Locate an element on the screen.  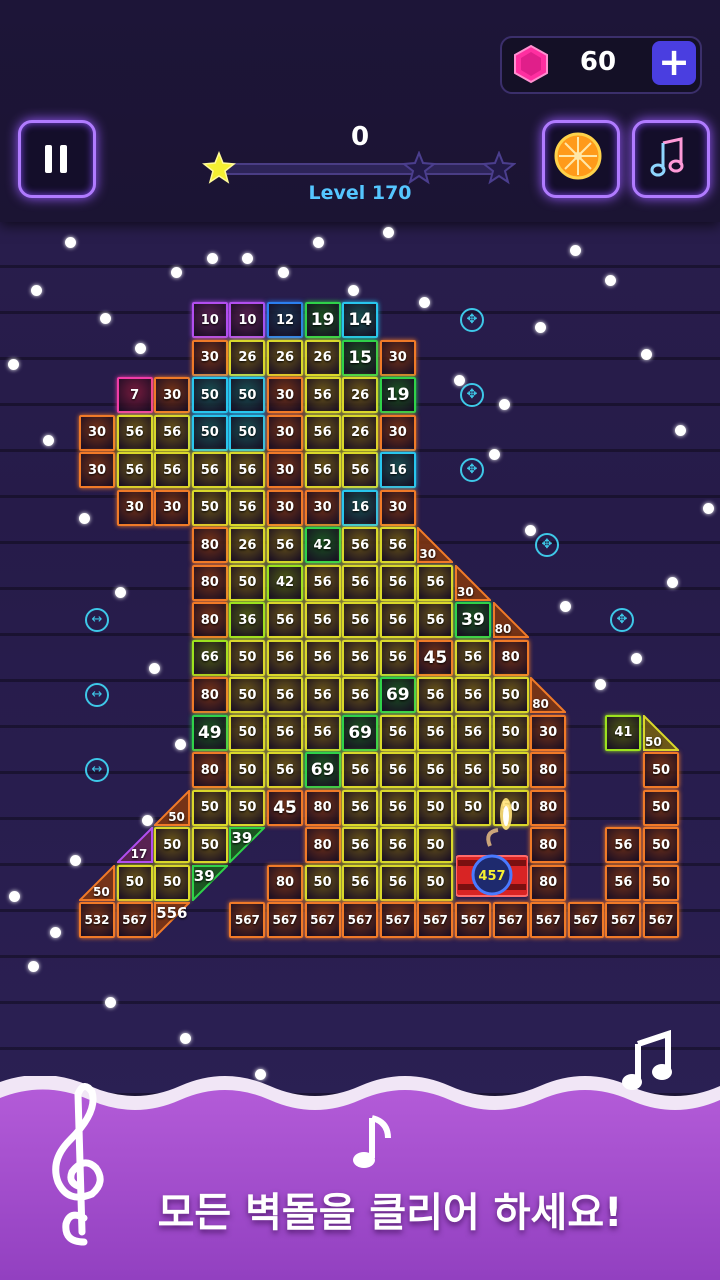
booster-button is located at coordinates (581, 159).